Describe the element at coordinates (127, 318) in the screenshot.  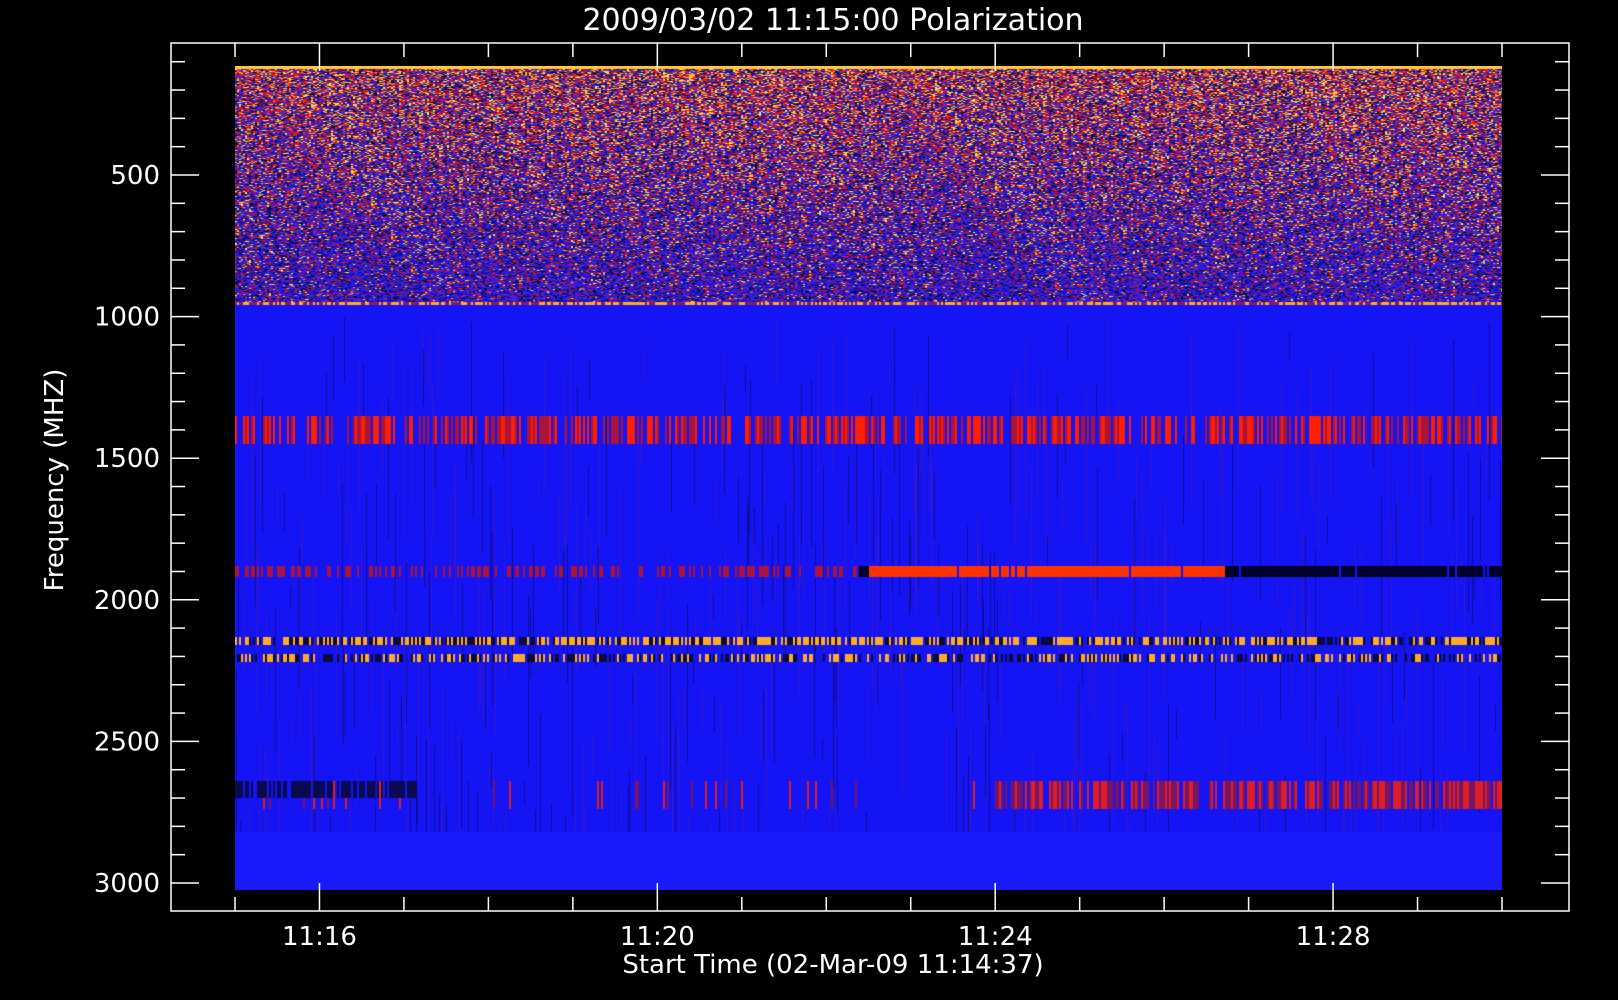
I see `y-tick-label: 1000` at that location.